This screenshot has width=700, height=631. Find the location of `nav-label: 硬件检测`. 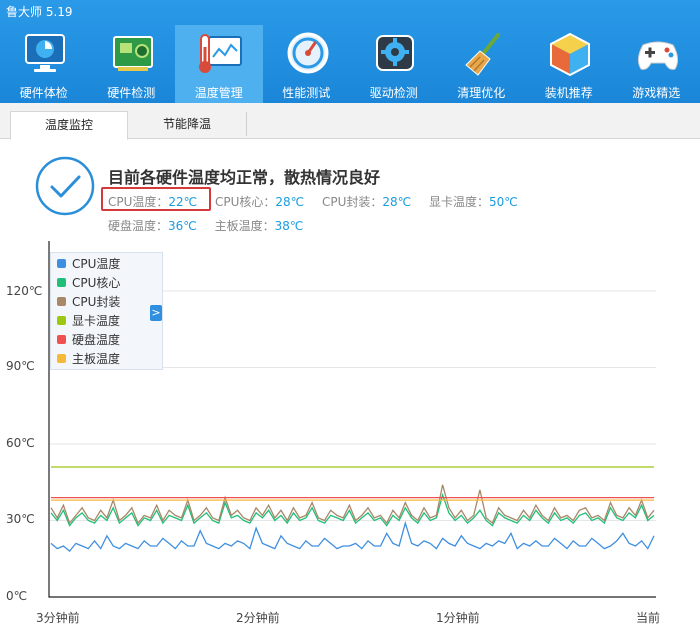

nav-label: 硬件检测 is located at coordinates (131, 93).